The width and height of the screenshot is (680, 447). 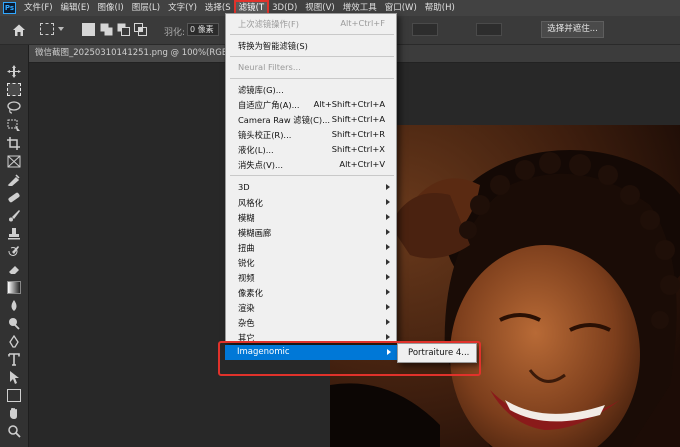 I want to click on path-selection-tool-icon, so click(x=14, y=377).